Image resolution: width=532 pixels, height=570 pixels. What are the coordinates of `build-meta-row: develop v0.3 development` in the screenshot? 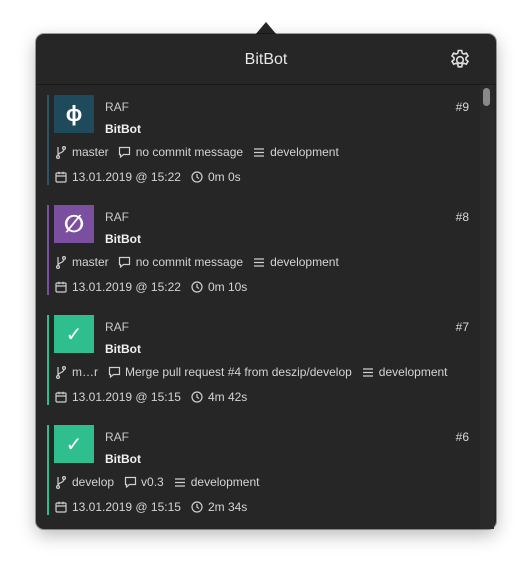 It's located at (156, 482).